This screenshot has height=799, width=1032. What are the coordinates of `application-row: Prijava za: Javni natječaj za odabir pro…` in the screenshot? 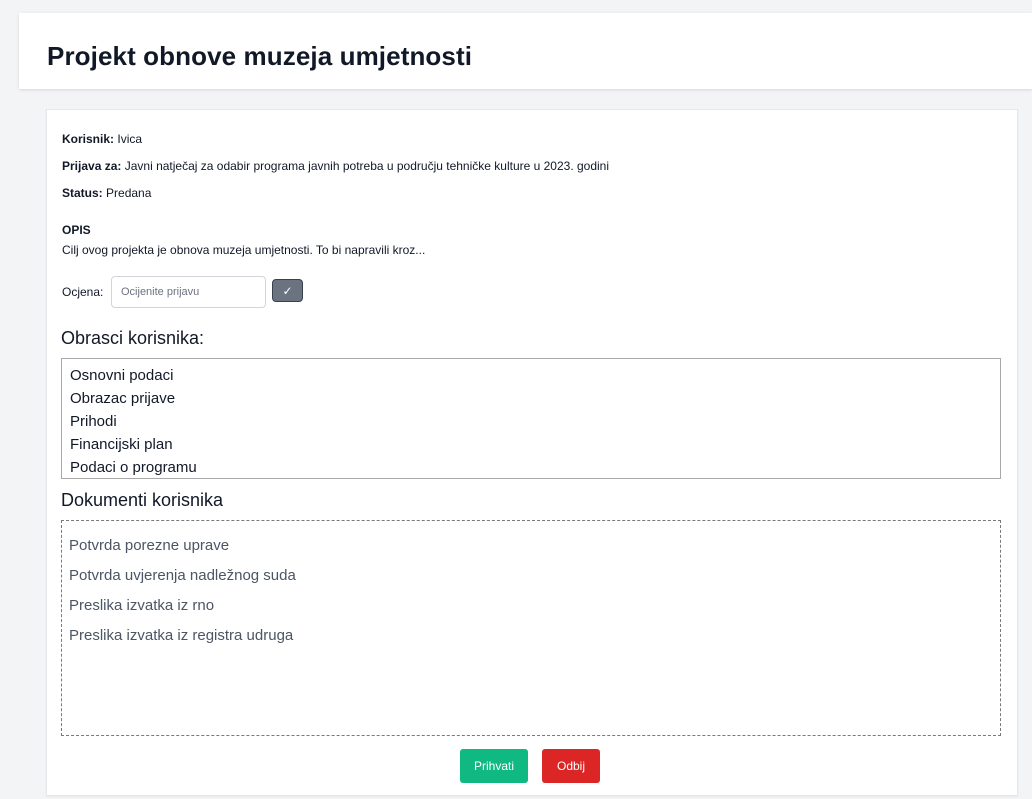 It's located at (335, 166).